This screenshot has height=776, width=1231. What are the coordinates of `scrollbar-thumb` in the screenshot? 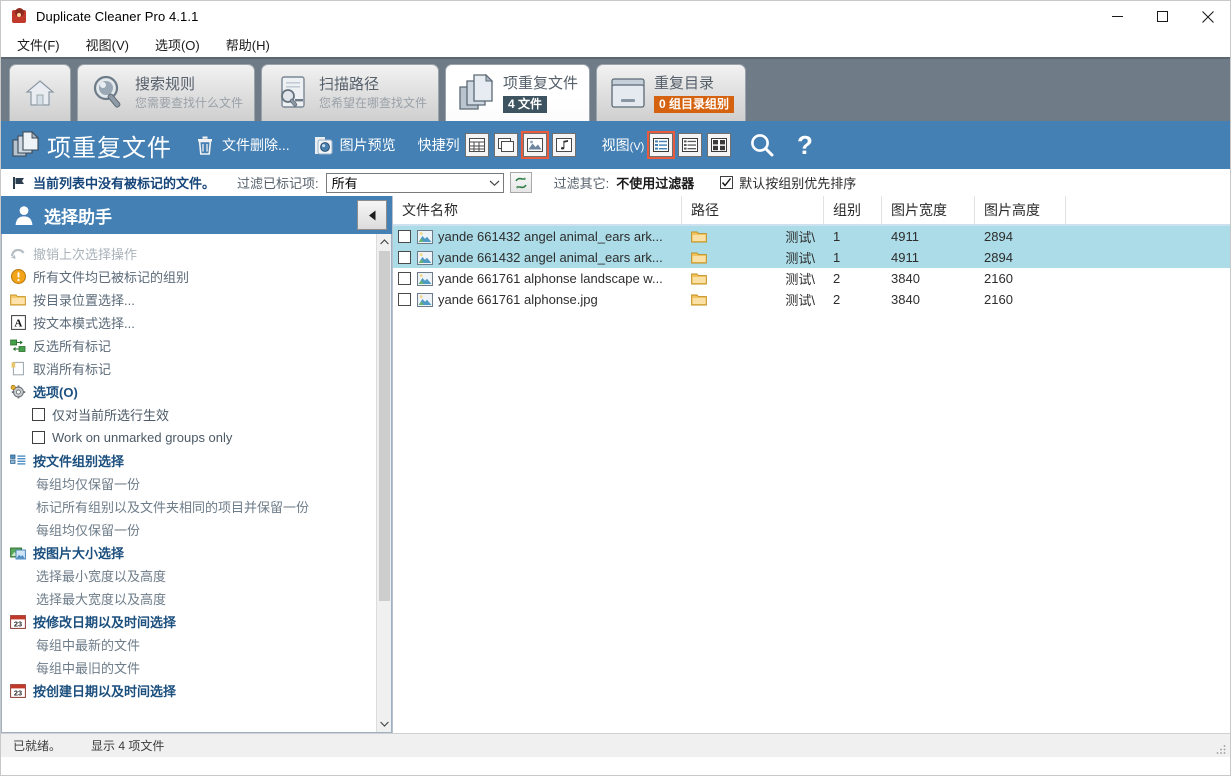 It's located at (384, 426).